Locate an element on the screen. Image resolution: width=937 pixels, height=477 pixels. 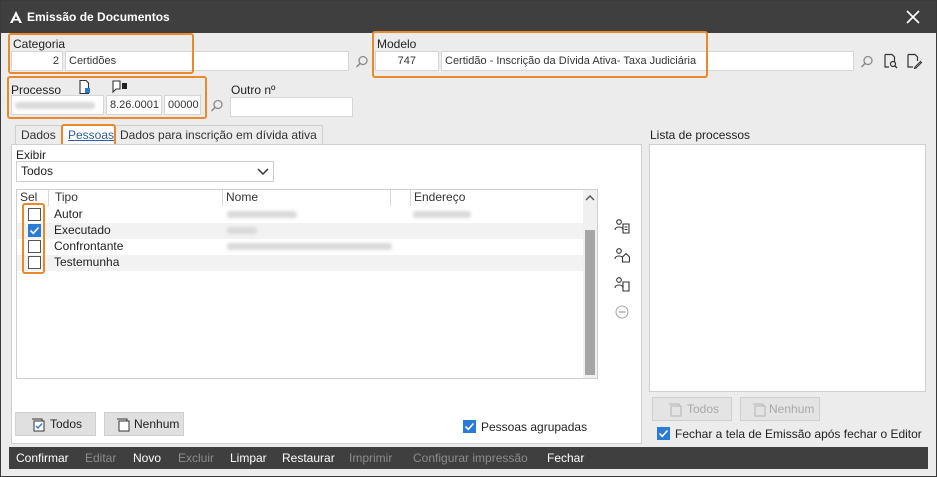
lista-todos-button: Todos is located at coordinates (692, 409).